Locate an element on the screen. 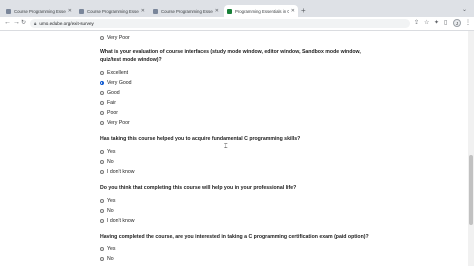 This screenshot has height=266, width=474. reload-icon: ↻ is located at coordinates (23, 23).